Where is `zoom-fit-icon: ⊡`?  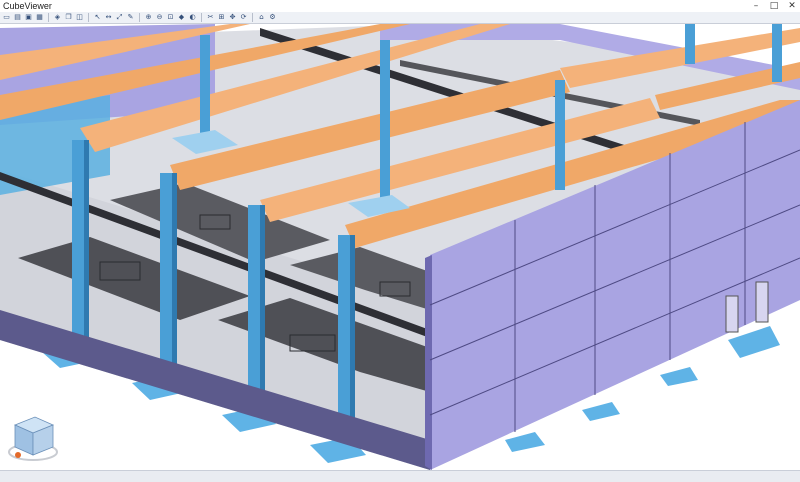
zoom-fit-icon: ⊡ is located at coordinates (170, 17).